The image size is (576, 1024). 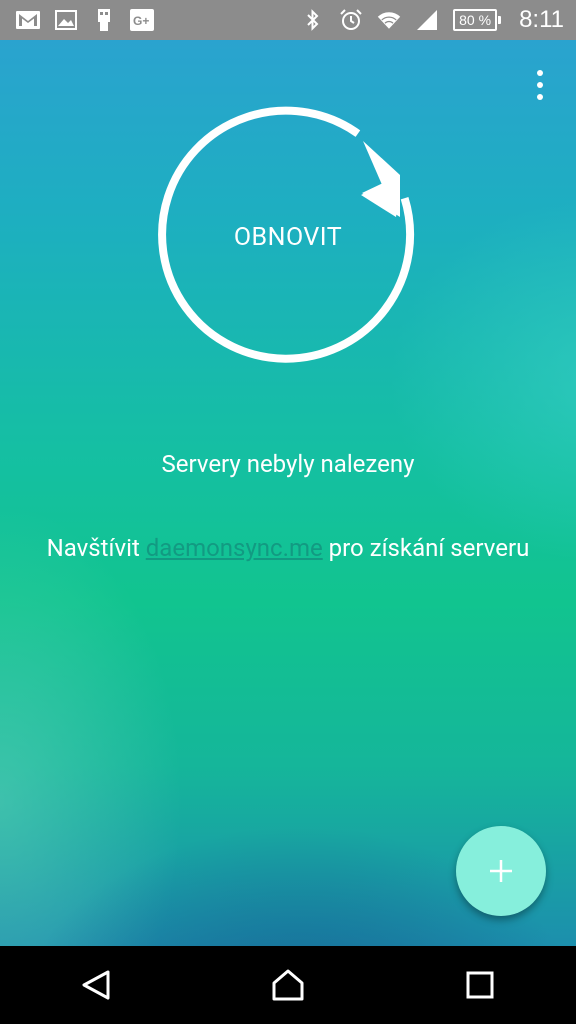 I want to click on usb-debug-icon, so click(x=104, y=20).